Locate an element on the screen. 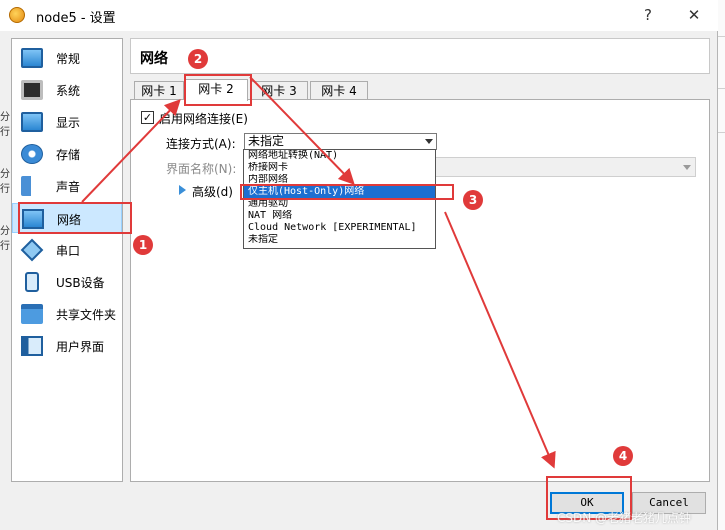 The image size is (725, 530). tab-adapter-3: 网卡 3 is located at coordinates (279, 90).